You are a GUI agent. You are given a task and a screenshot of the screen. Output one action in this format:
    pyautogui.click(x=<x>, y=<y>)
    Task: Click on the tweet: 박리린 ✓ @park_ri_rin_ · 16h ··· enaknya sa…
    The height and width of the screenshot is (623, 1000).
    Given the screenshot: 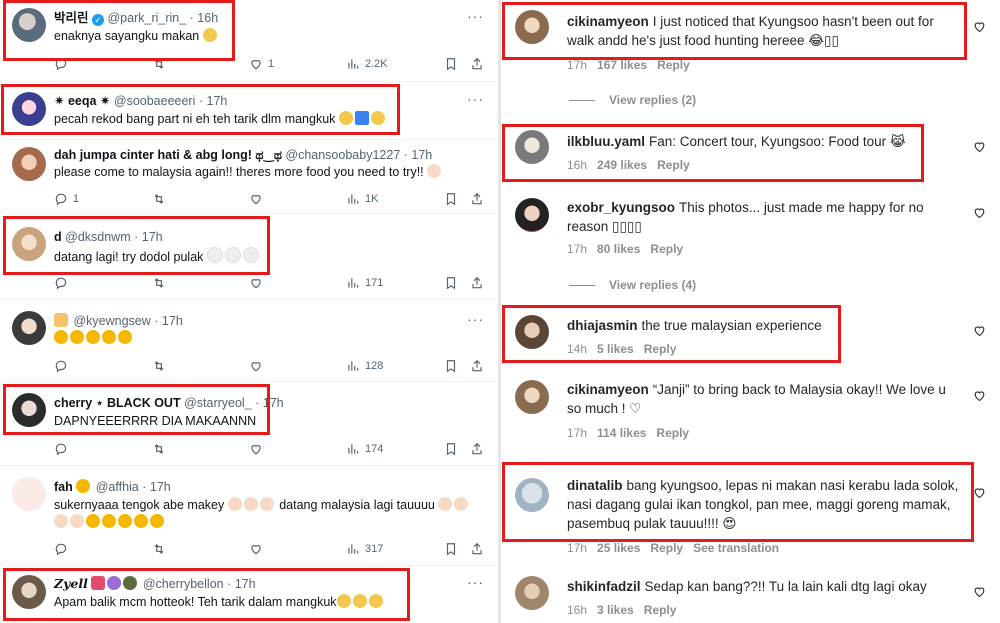 What is the action you would take?
    pyautogui.click(x=249, y=41)
    